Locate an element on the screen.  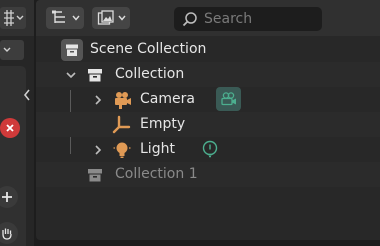
tree-row-scene-collection: Scene Collection is located at coordinates (208, 49).